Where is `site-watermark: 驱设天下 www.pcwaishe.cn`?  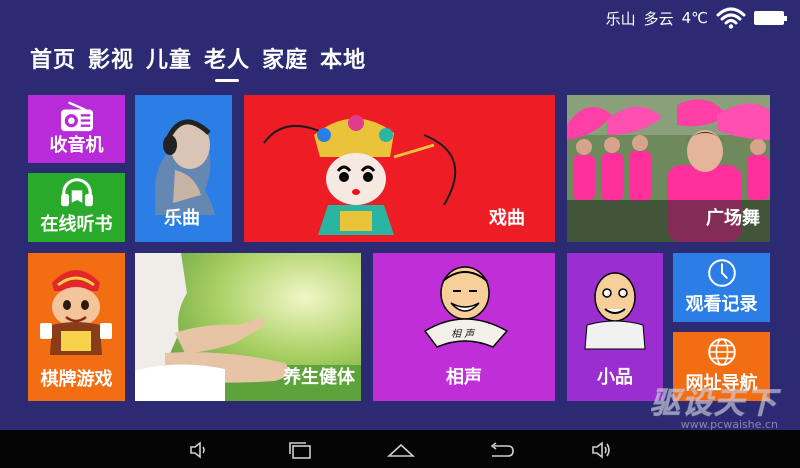
site-watermark: 驱设天下 www.pcwaishe.cn is located at coordinates (688, 405).